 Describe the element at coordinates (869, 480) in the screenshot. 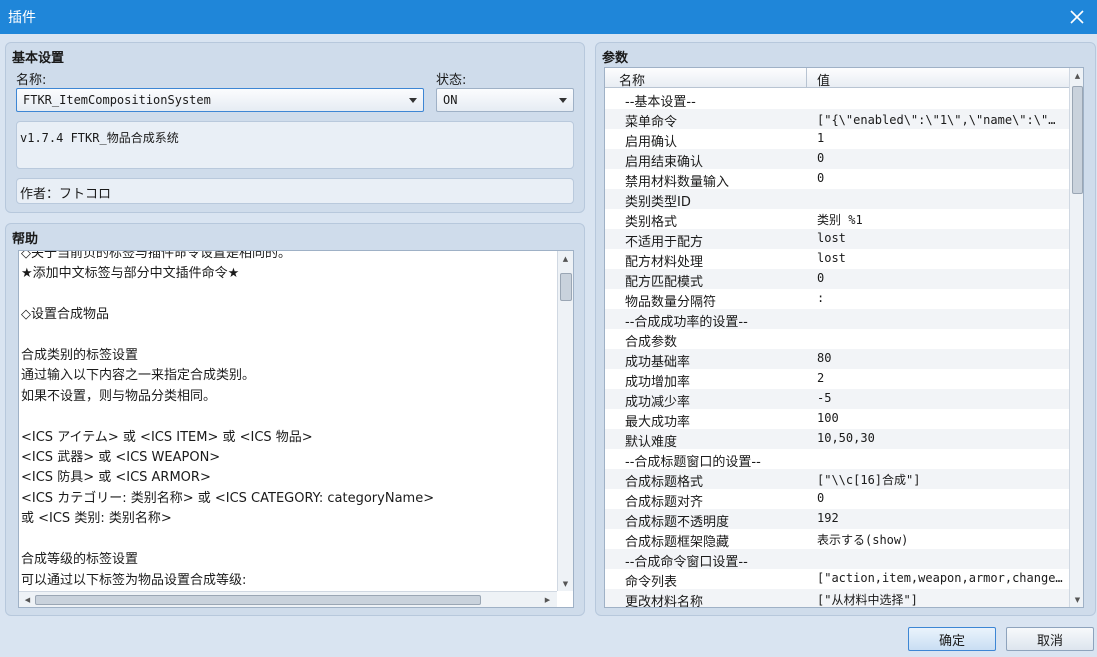

I see `parameter-value: ["\\c[16]合成"]` at that location.